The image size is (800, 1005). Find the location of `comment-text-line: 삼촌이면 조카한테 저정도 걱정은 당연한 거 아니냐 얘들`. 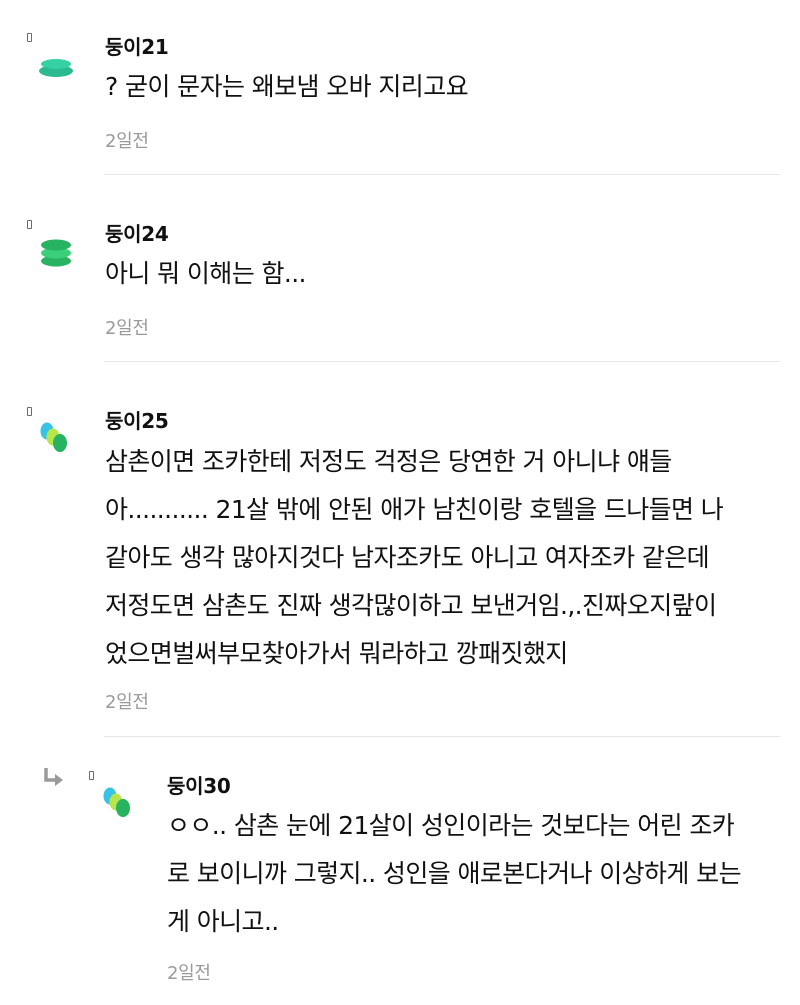

comment-text-line: 삼촌이면 조카한테 저정도 걱정은 당연한 거 아니냐 얘들 is located at coordinates (388, 461).